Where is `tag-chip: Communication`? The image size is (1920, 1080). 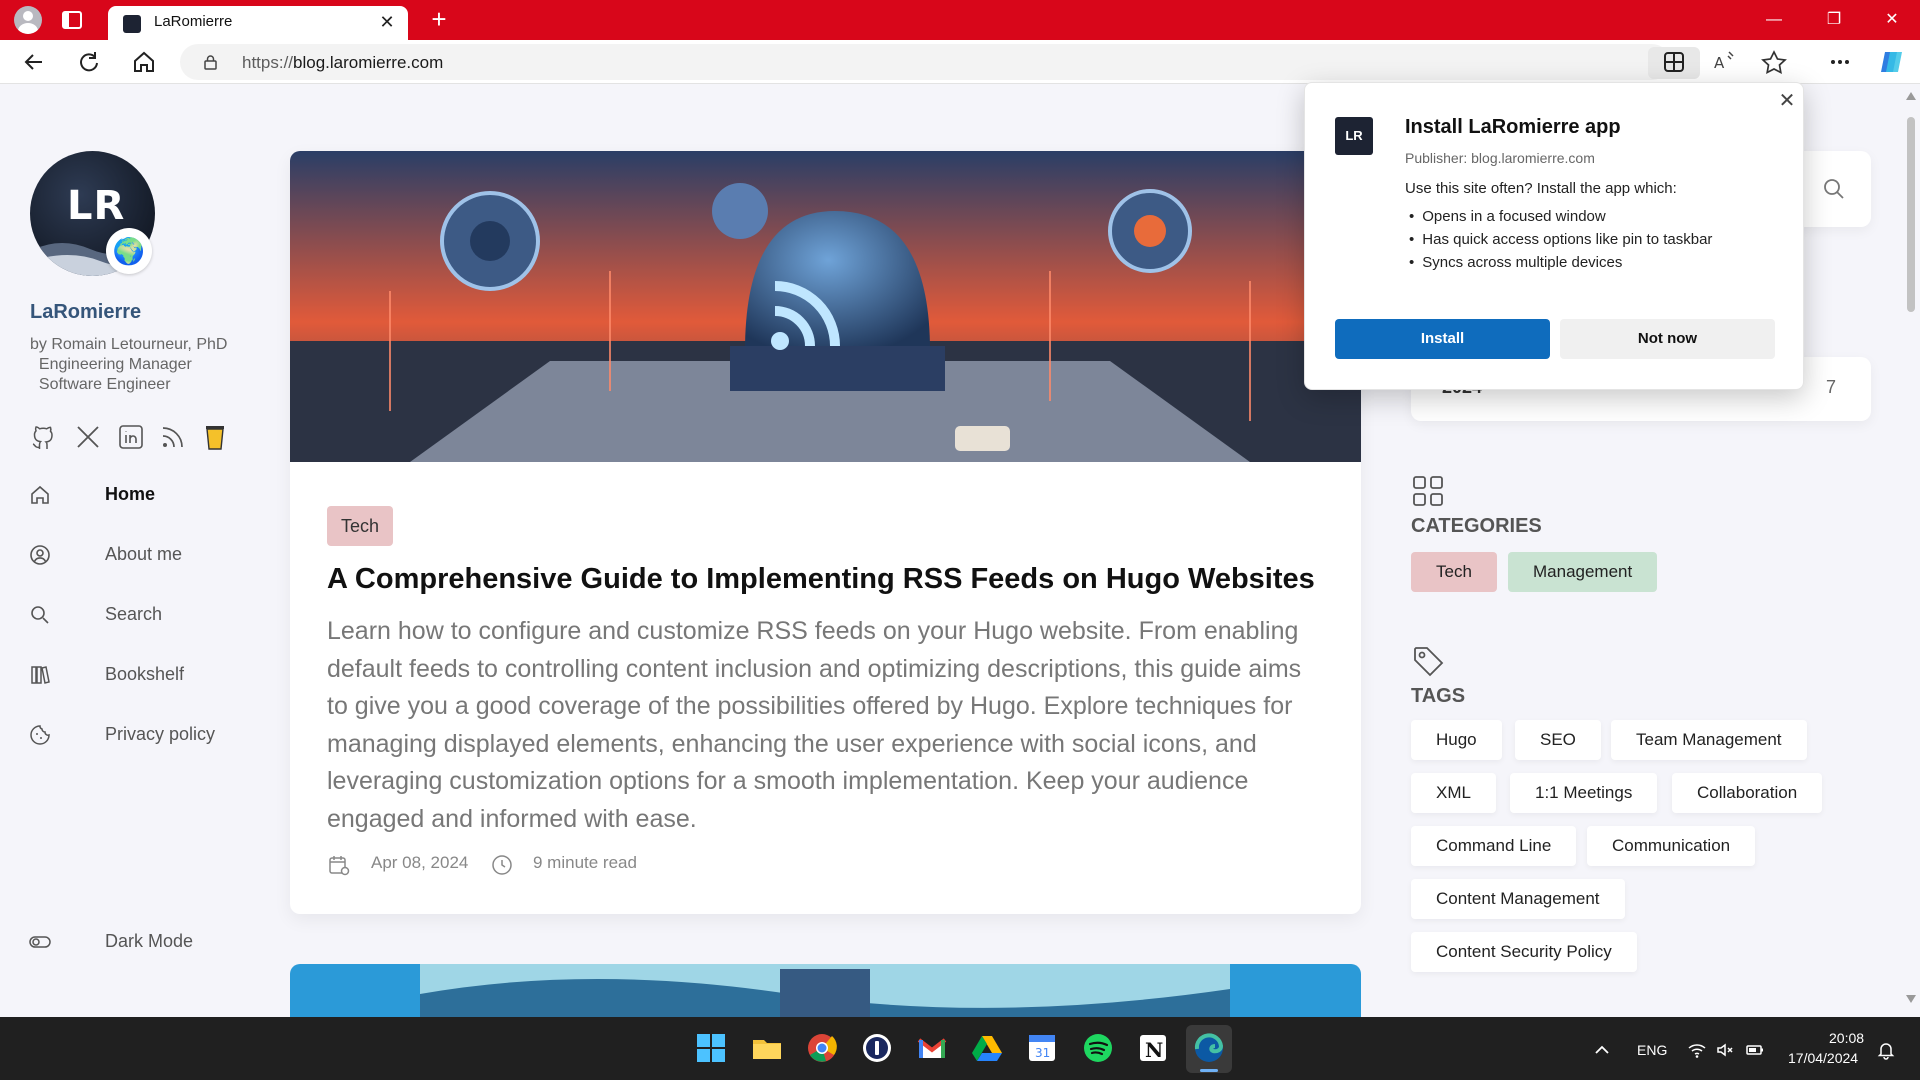 tag-chip: Communication is located at coordinates (1671, 846).